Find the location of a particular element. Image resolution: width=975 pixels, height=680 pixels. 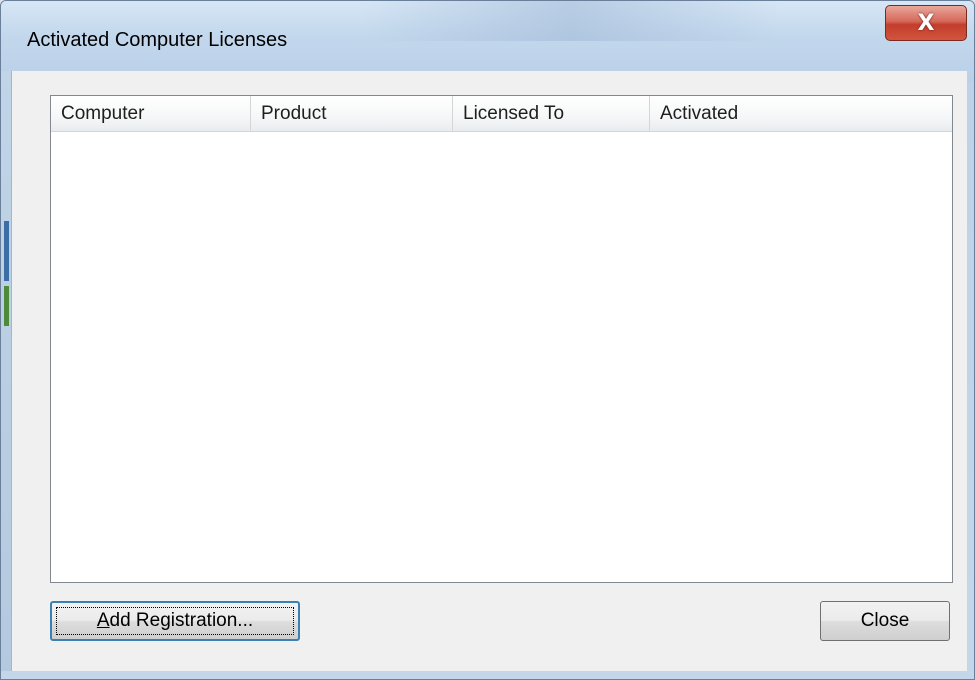

focus-rectangle is located at coordinates (175, 621).